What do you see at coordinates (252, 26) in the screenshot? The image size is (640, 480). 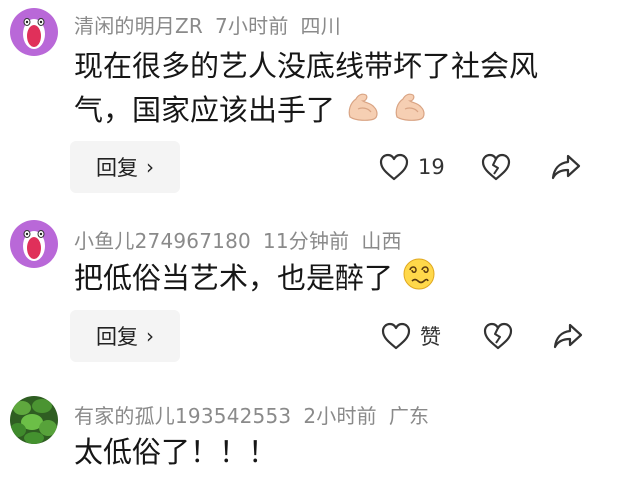 I see `timestamp: 7小时前` at bounding box center [252, 26].